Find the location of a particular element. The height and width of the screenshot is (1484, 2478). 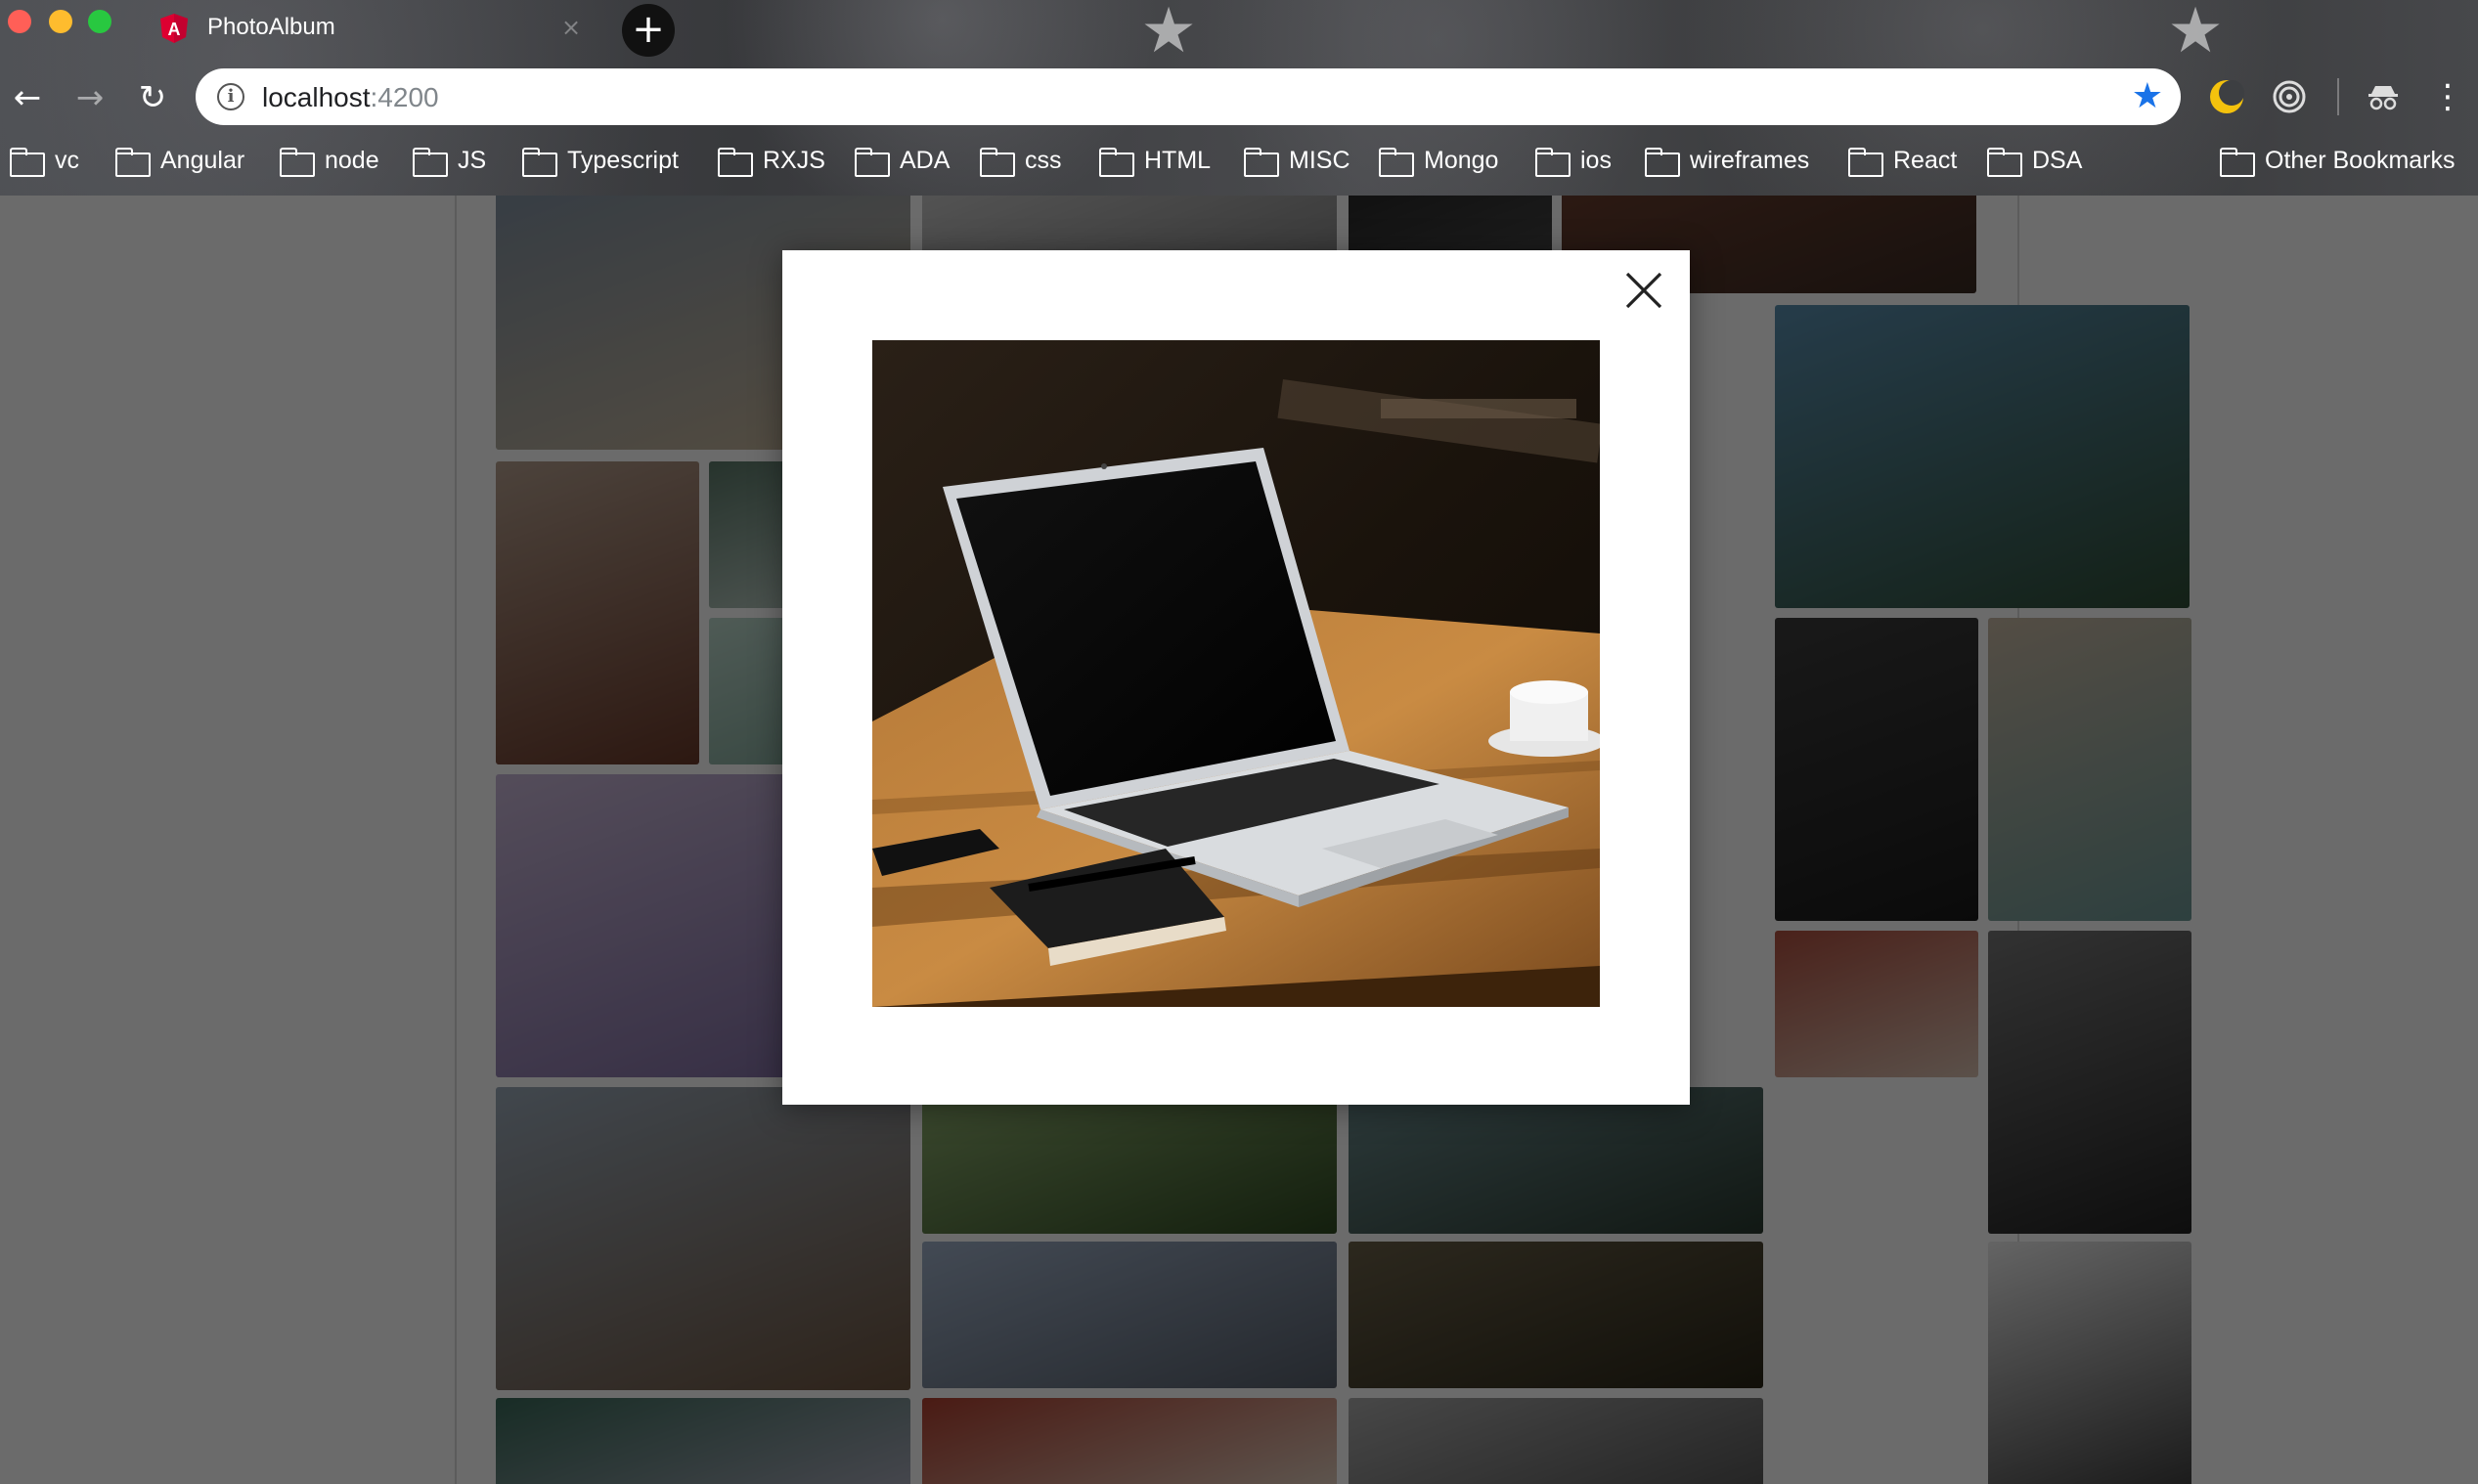

window-minimize-button is located at coordinates (60, 21).